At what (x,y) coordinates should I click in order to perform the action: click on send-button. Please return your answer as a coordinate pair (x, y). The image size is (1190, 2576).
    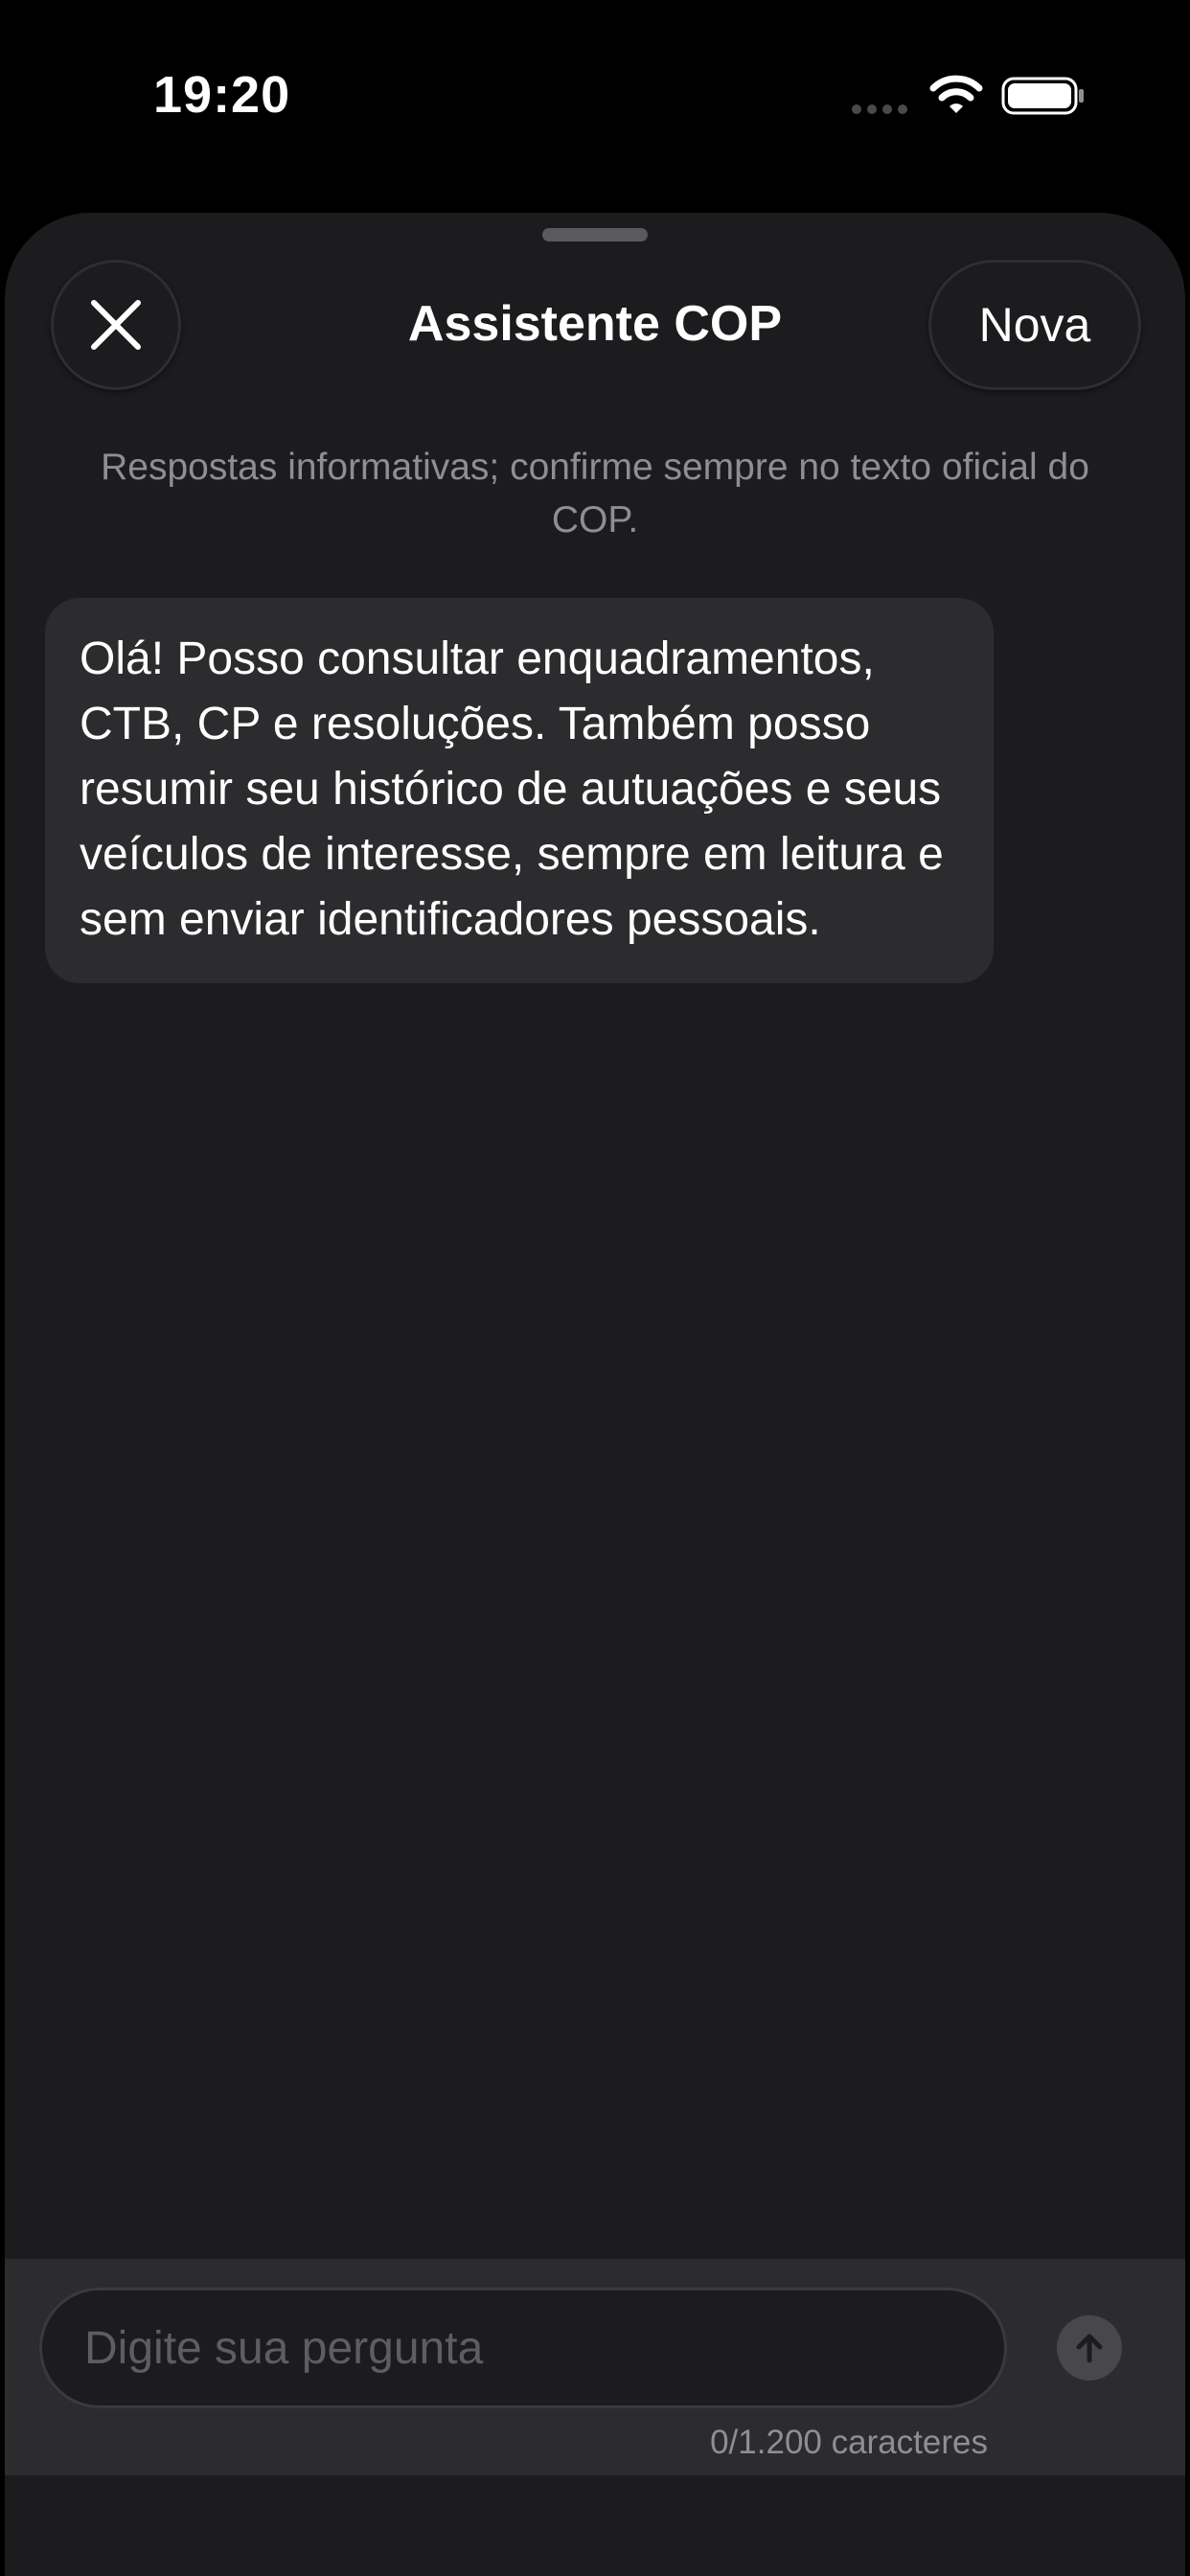
    Looking at the image, I should click on (1090, 2347).